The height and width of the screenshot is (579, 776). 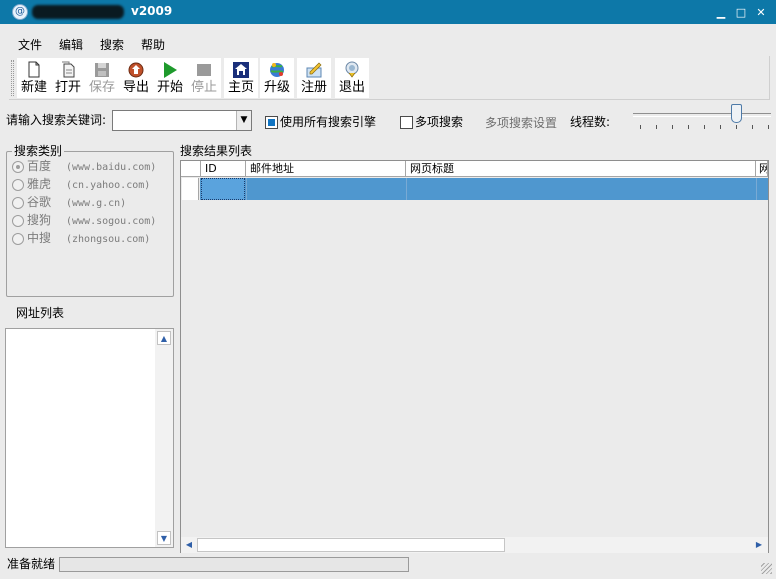 I want to click on save-label: 保存, so click(x=101, y=87).